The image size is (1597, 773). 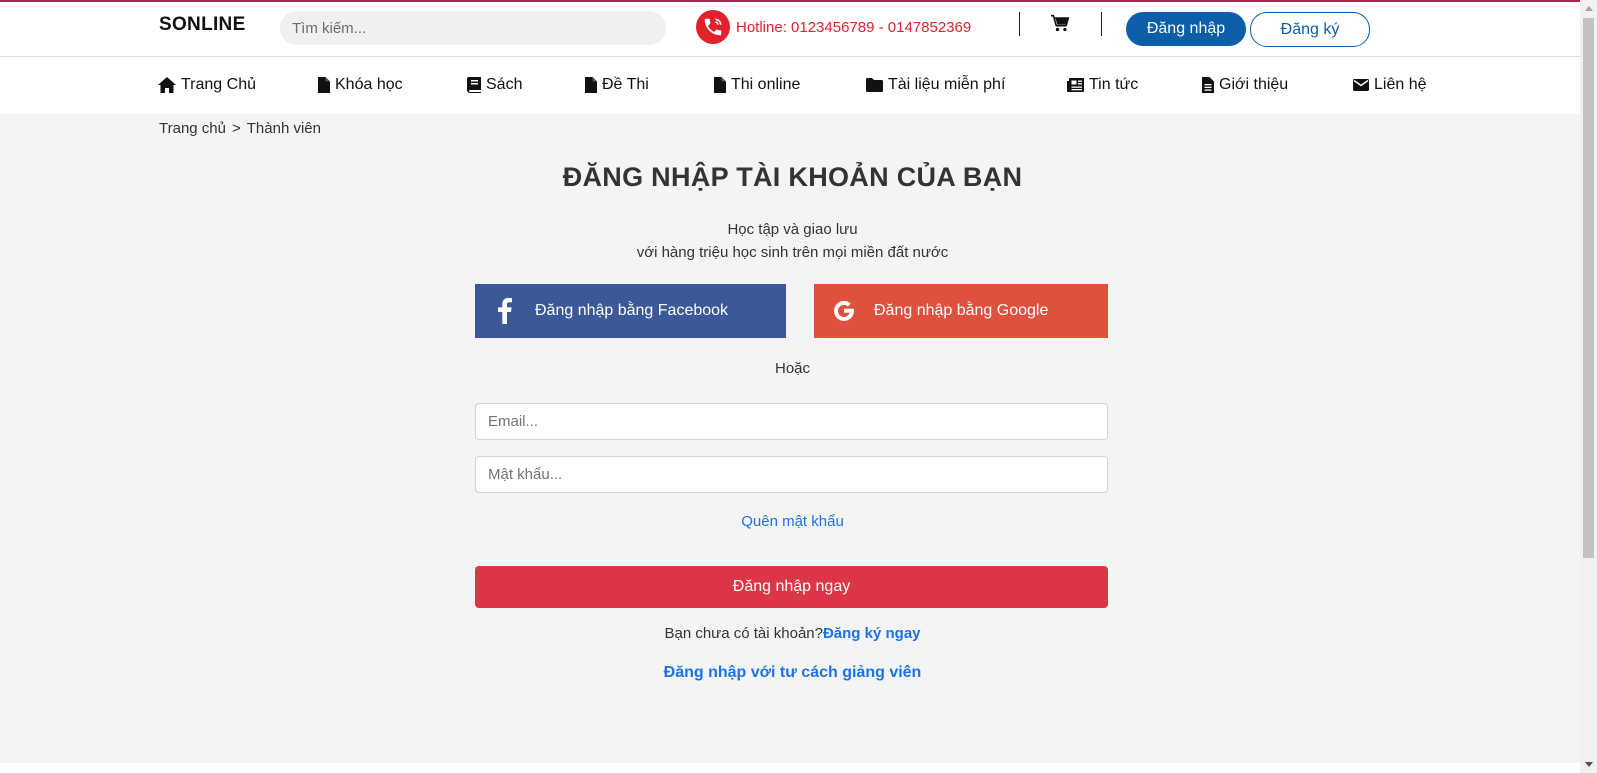 What do you see at coordinates (1588, 764) in the screenshot?
I see `scroll-down-icon` at bounding box center [1588, 764].